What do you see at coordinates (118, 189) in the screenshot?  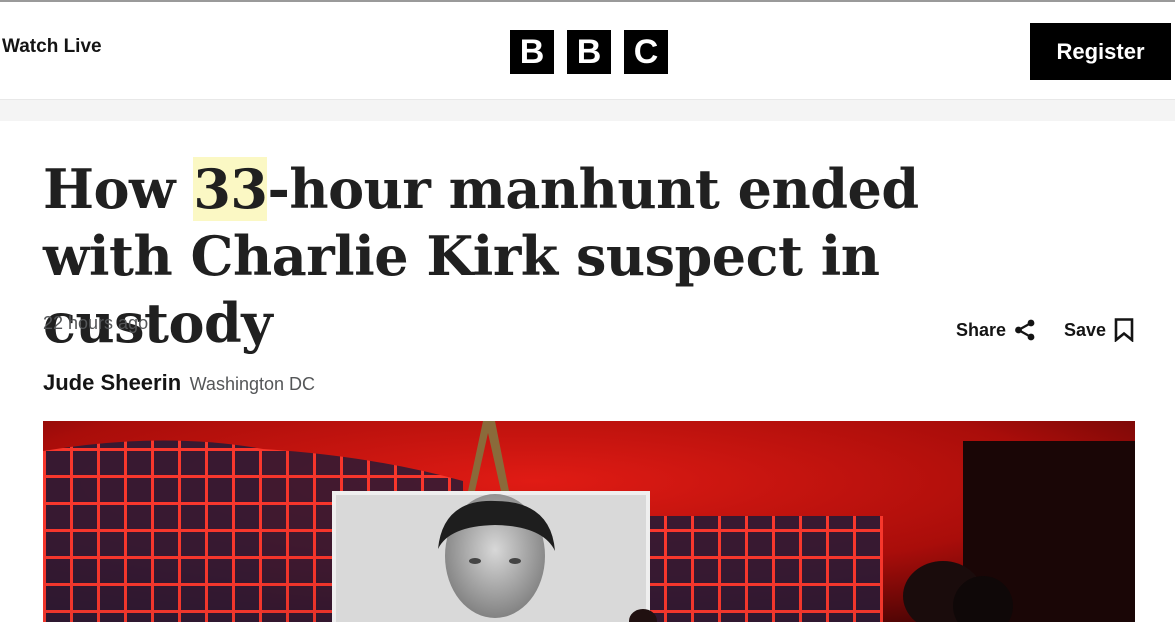 I see `headline-start: How` at bounding box center [118, 189].